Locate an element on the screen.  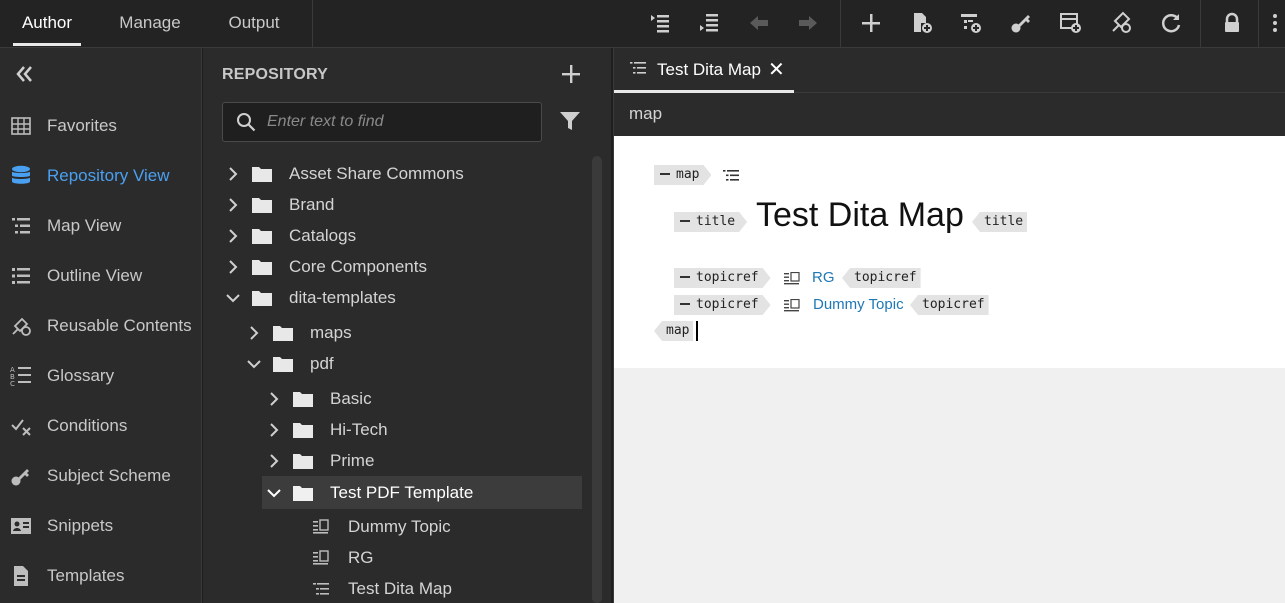
tab-manage: Manage is located at coordinates (150, 23).